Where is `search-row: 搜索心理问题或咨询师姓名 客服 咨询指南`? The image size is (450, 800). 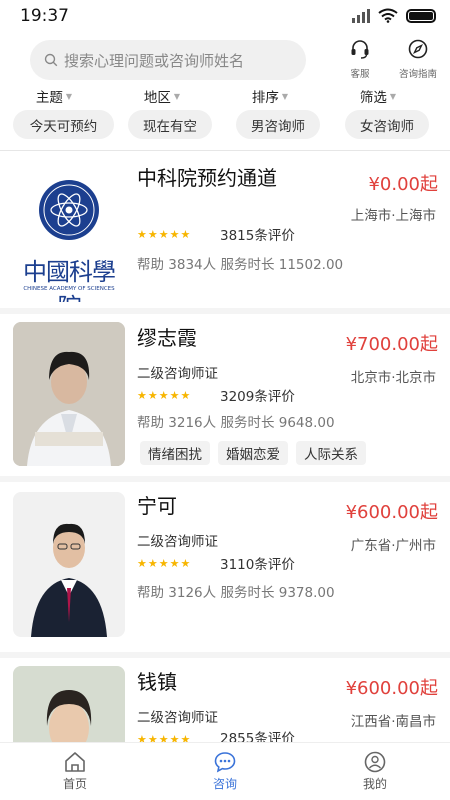 search-row: 搜索心理问题或咨询师姓名 客服 咨询指南 is located at coordinates (225, 61).